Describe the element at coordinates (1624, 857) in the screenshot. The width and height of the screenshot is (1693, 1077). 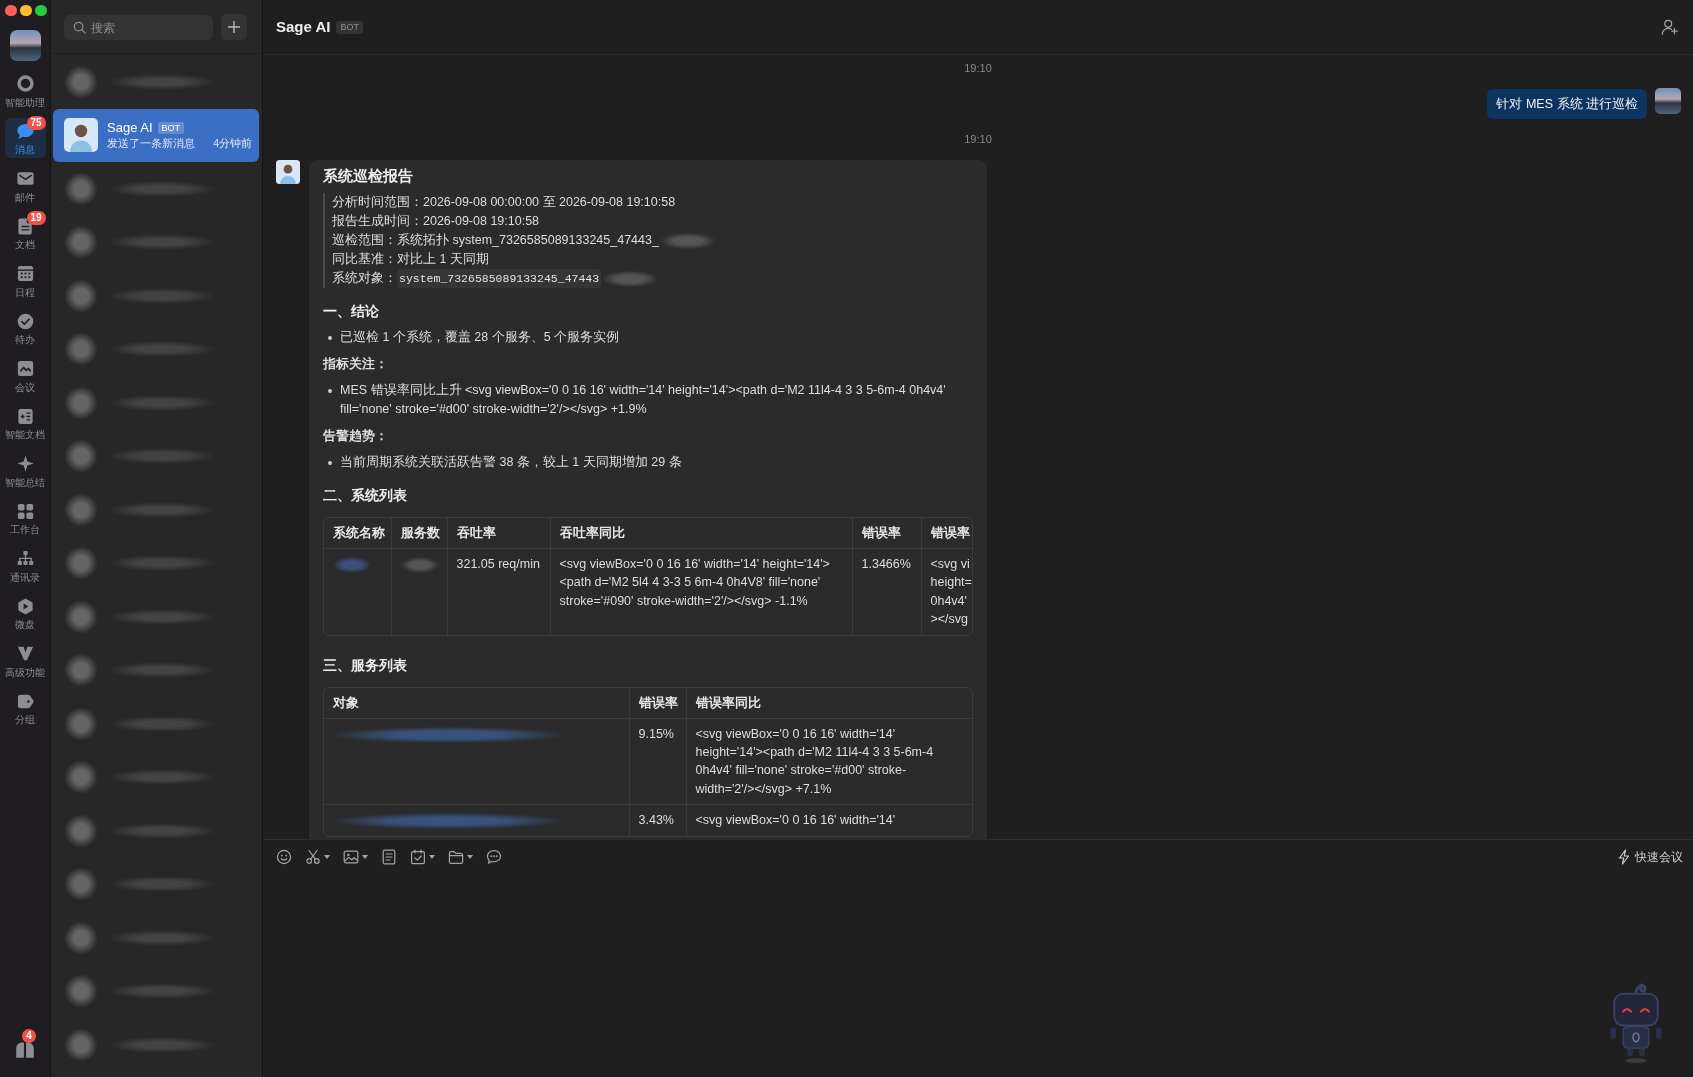
I see `lightning-icon` at that location.